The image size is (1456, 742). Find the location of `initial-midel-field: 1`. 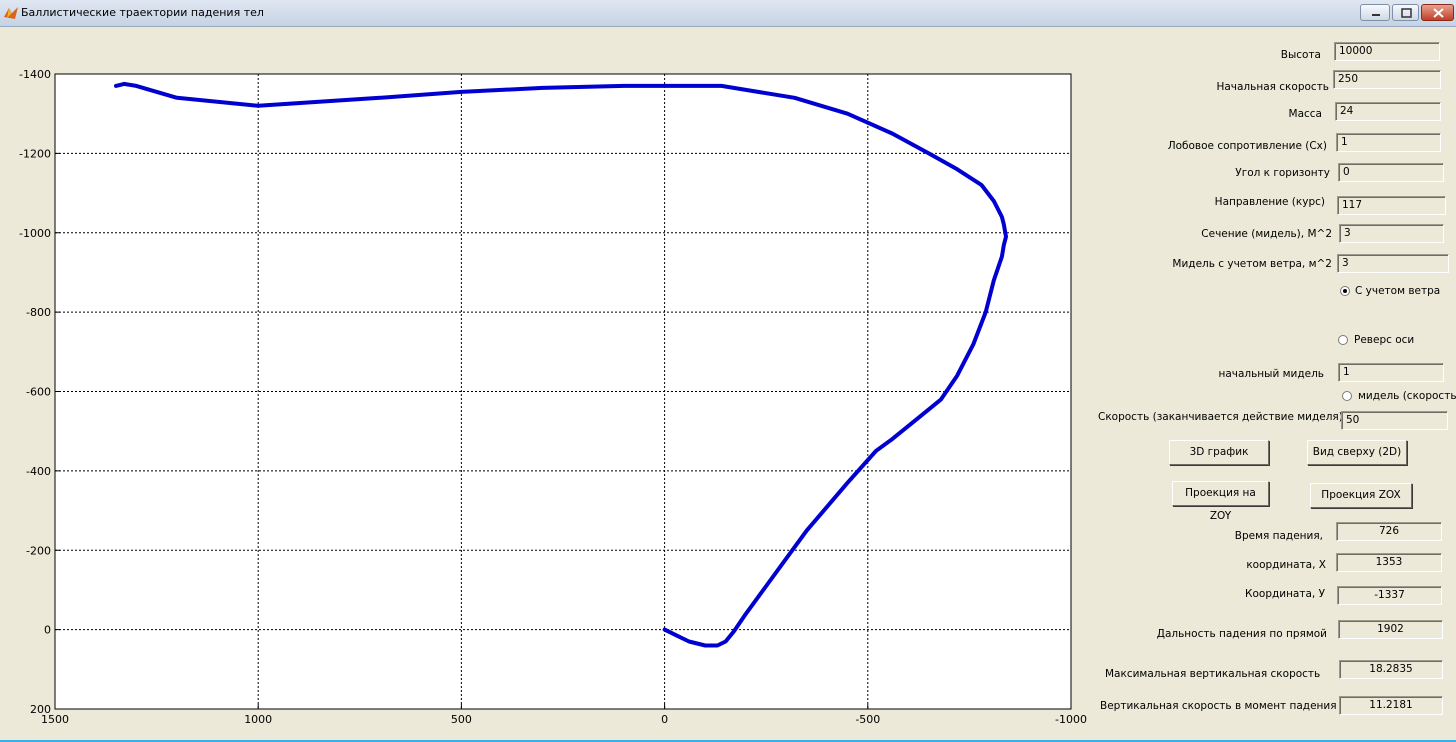

initial-midel-field: 1 is located at coordinates (1391, 372).